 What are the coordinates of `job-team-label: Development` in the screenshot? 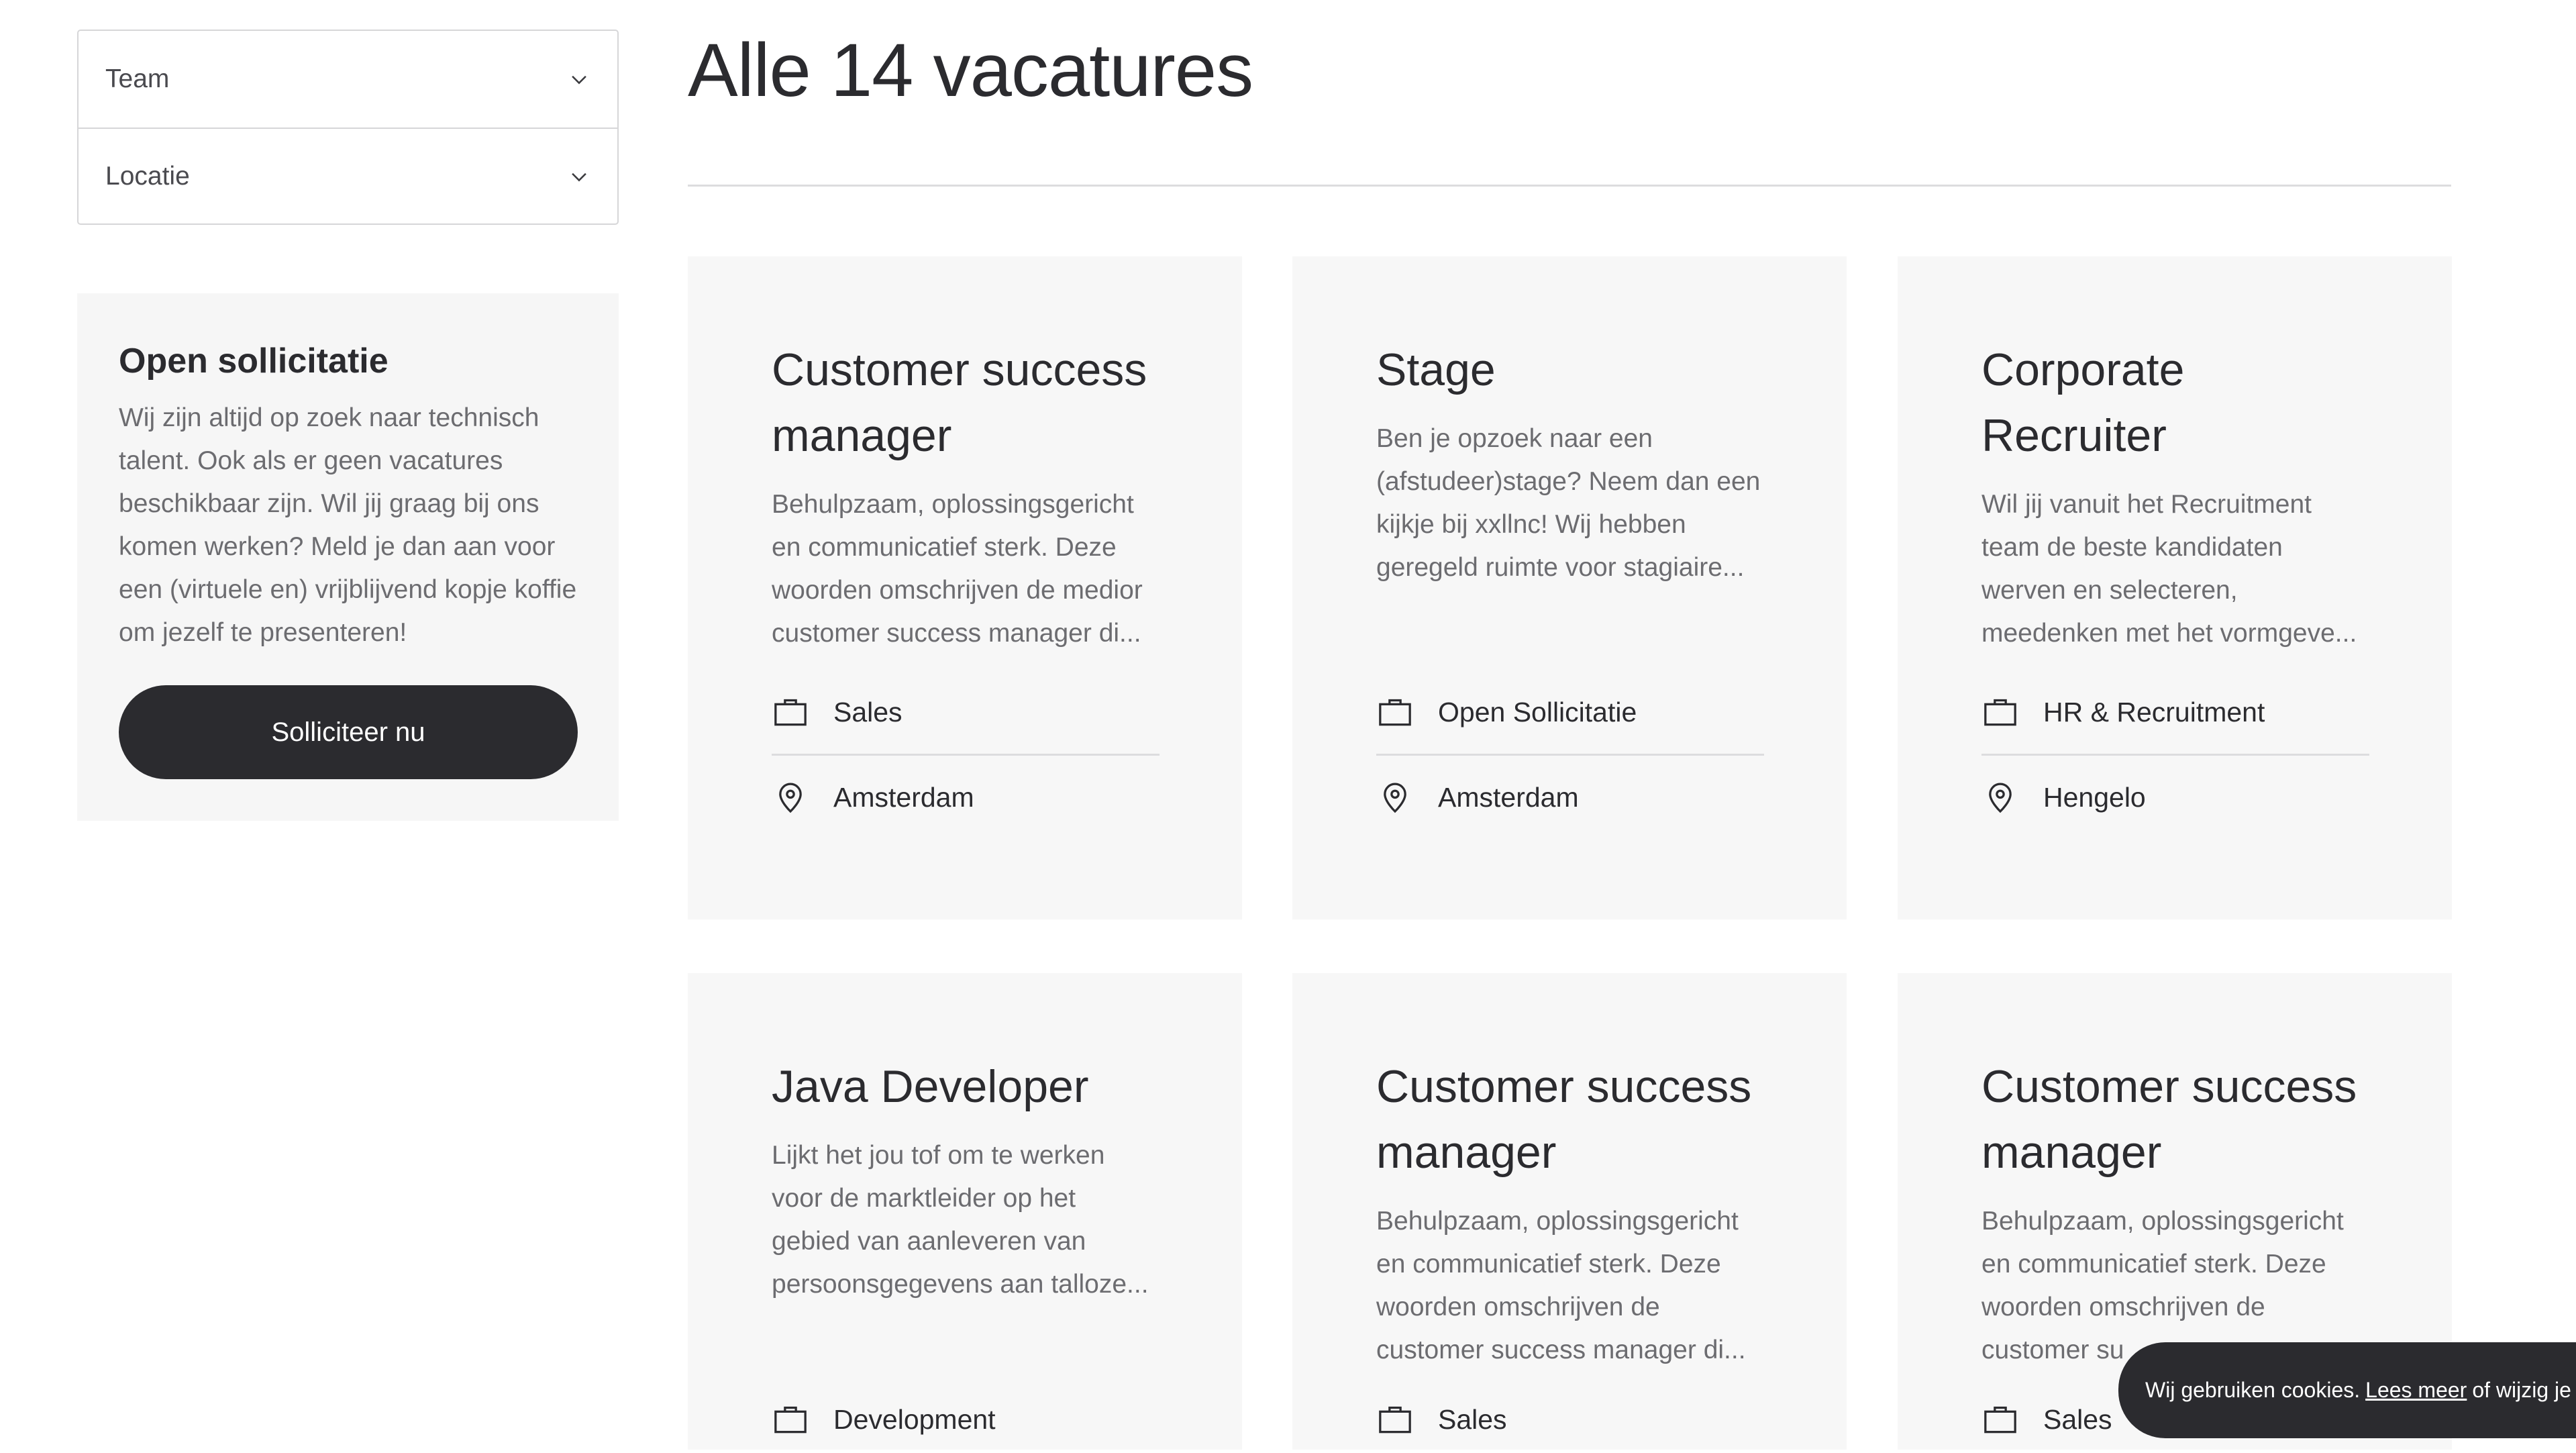 It's located at (914, 1419).